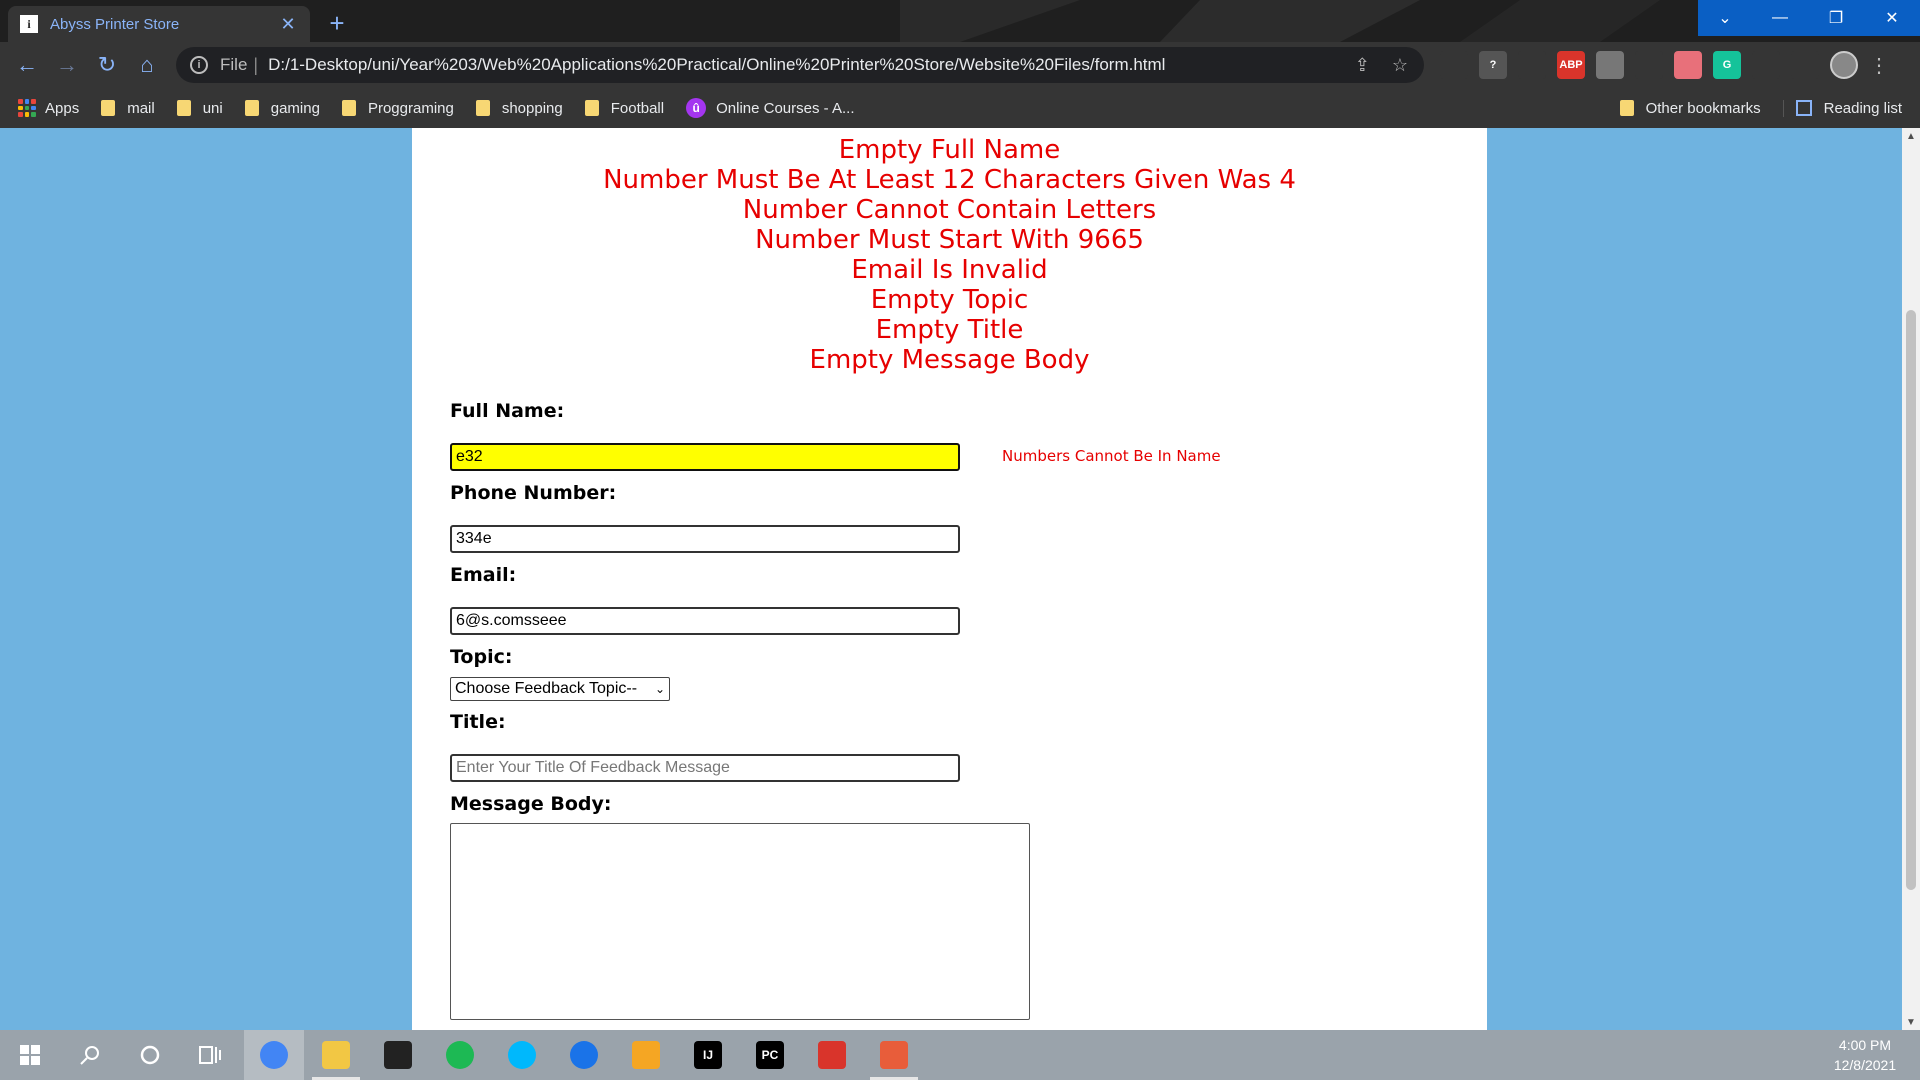 The image size is (1920, 1080). What do you see at coordinates (1911, 1022) in the screenshot?
I see `scroll-down-arrow-icon: ▼` at bounding box center [1911, 1022].